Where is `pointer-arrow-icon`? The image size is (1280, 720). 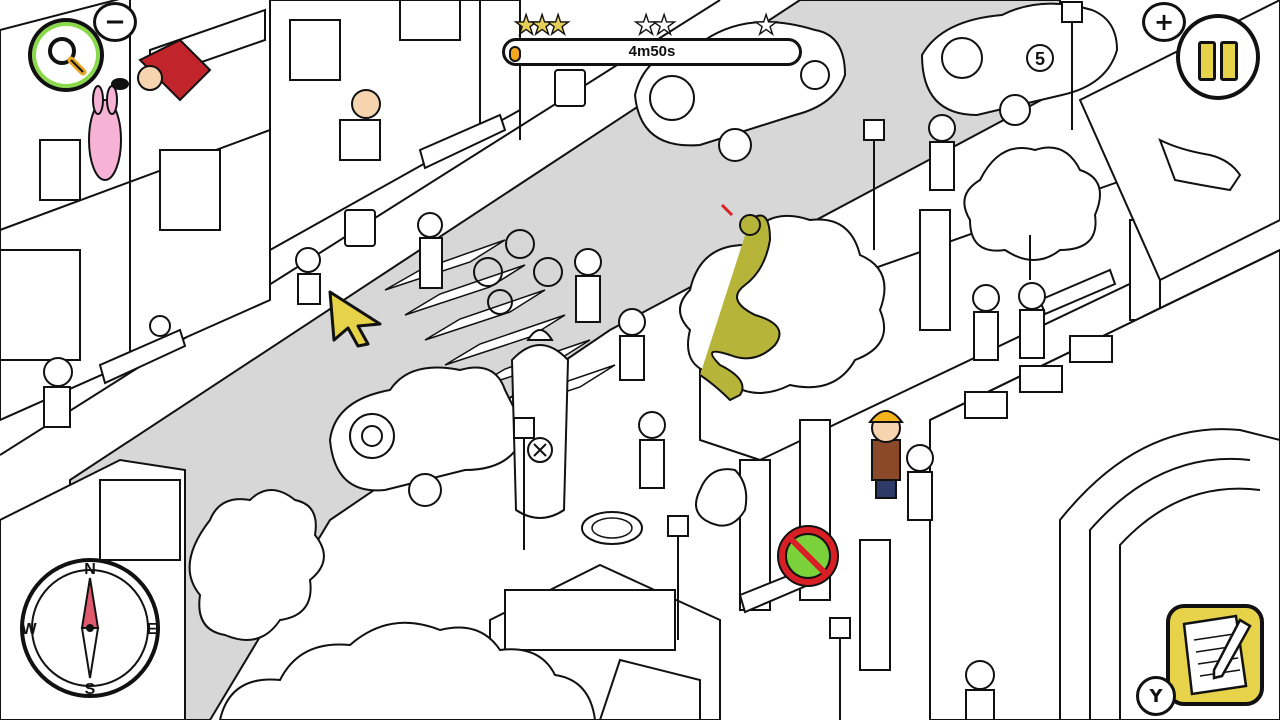 pointer-arrow-icon is located at coordinates (355, 319).